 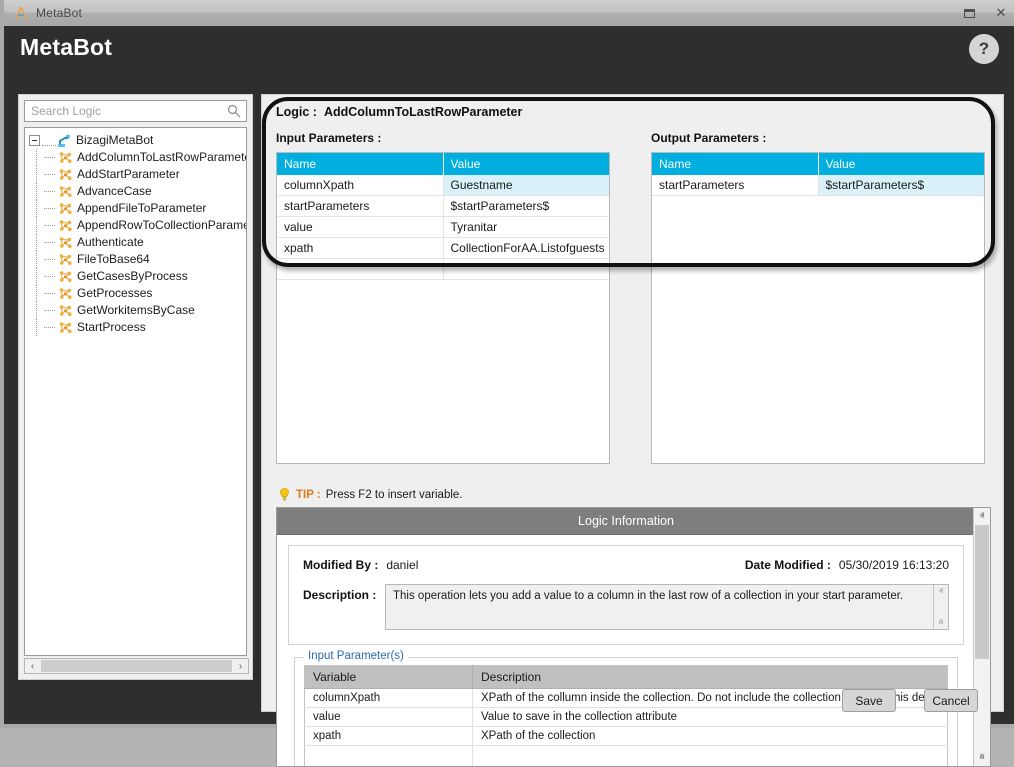 I want to click on parameter-name-cell: startParameters, so click(x=360, y=206).